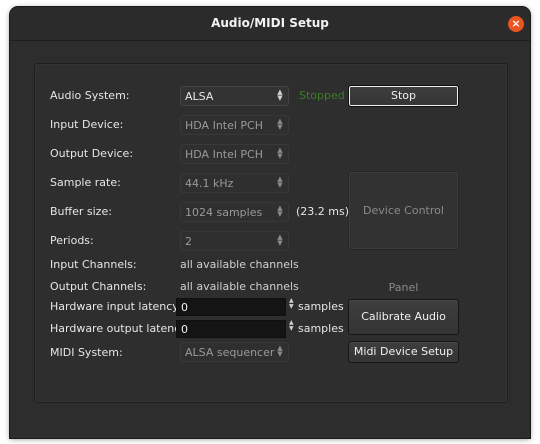 The width and height of the screenshot is (540, 444). I want to click on hw-input-latency-value: 0, so click(184, 307).